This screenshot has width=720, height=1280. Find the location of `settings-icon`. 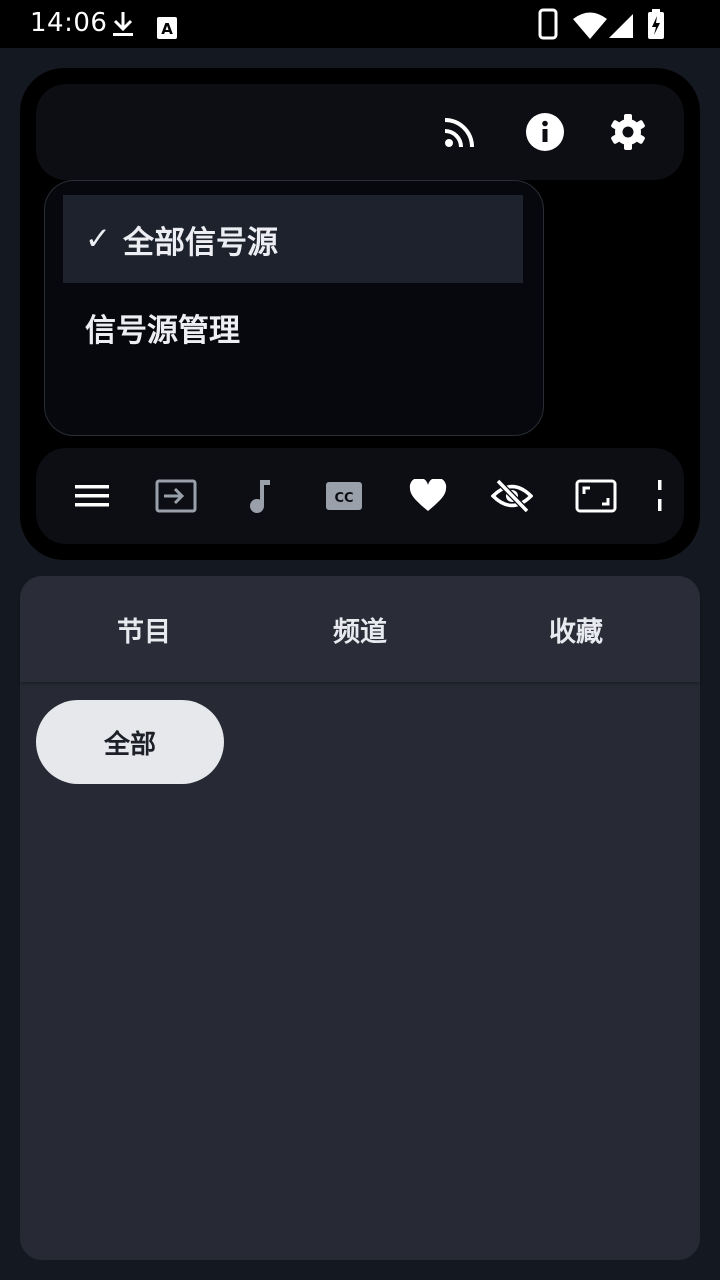

settings-icon is located at coordinates (628, 132).